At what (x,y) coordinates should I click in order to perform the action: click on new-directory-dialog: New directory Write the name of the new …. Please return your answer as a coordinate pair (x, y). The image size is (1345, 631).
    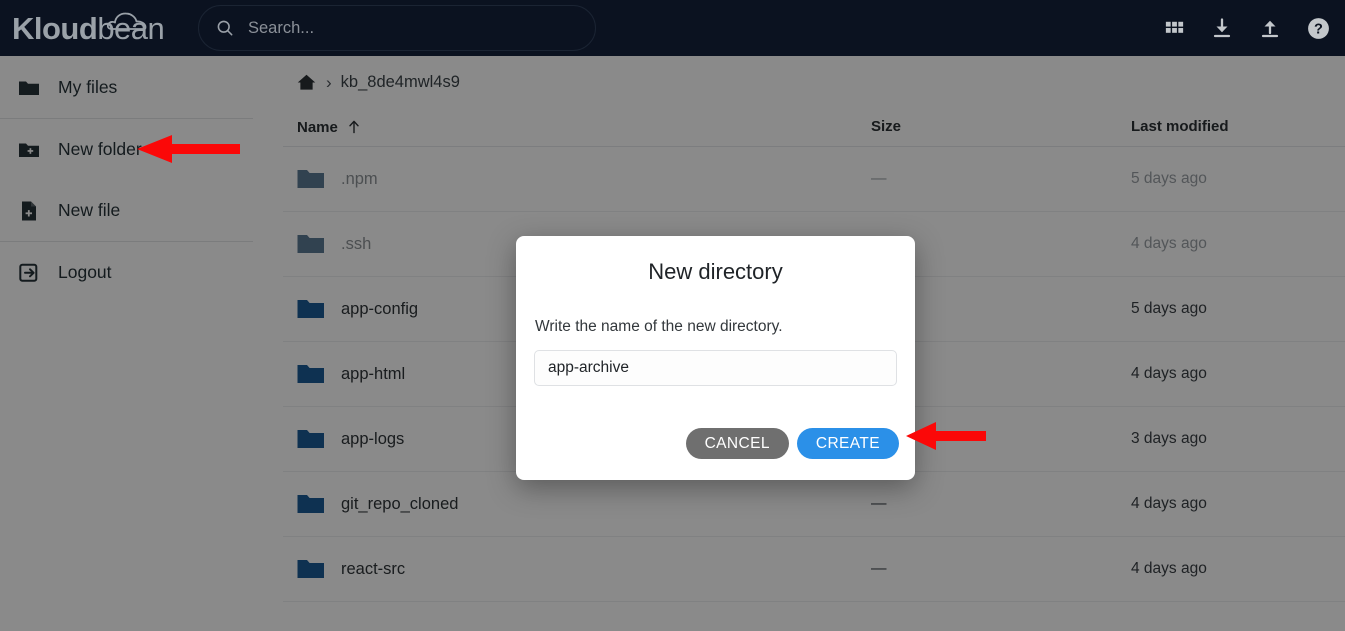
    Looking at the image, I should click on (715, 358).